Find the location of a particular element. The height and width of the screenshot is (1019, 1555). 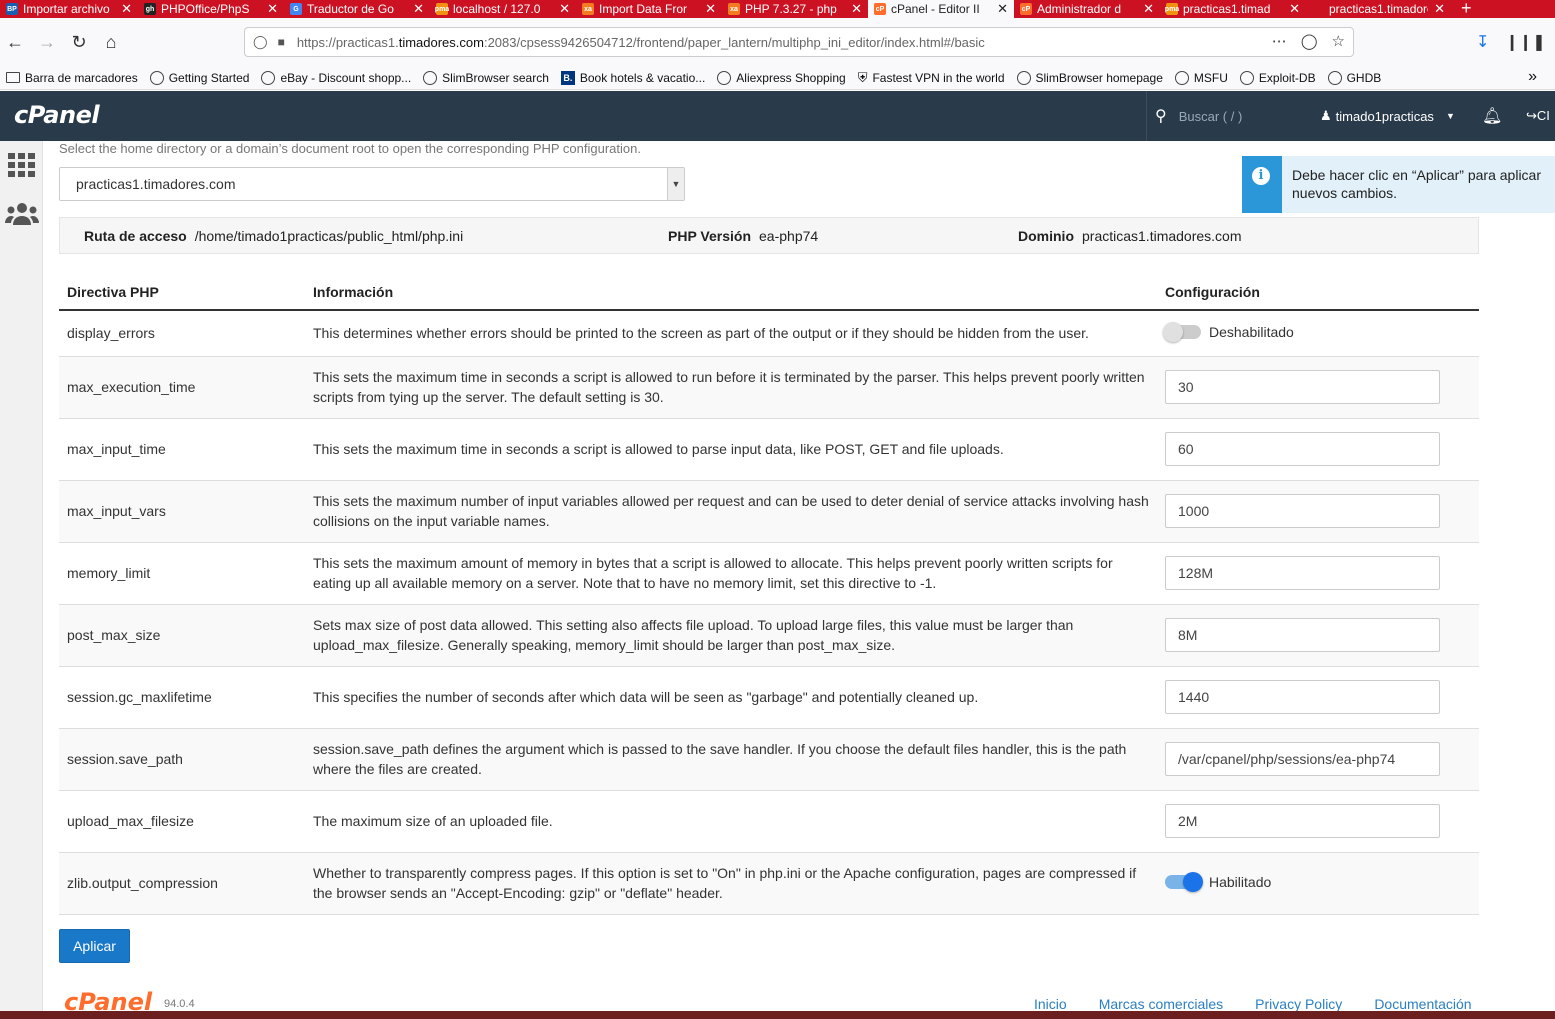

config-input: 2M is located at coordinates (1302, 821).